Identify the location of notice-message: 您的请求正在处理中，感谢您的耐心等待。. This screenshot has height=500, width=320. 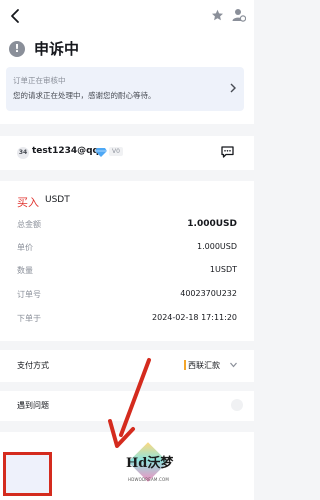
(84, 95).